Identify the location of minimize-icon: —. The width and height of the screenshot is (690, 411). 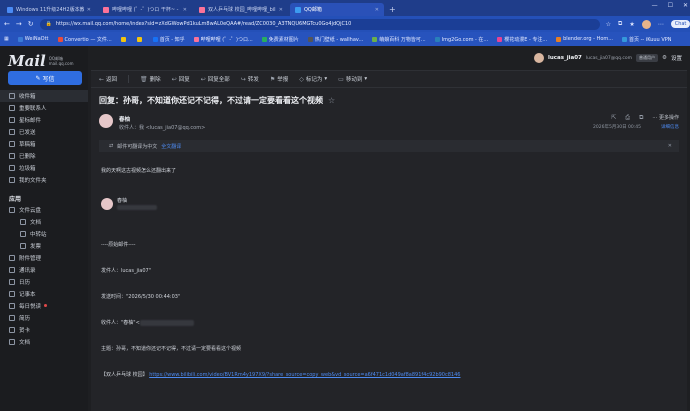
(655, 5).